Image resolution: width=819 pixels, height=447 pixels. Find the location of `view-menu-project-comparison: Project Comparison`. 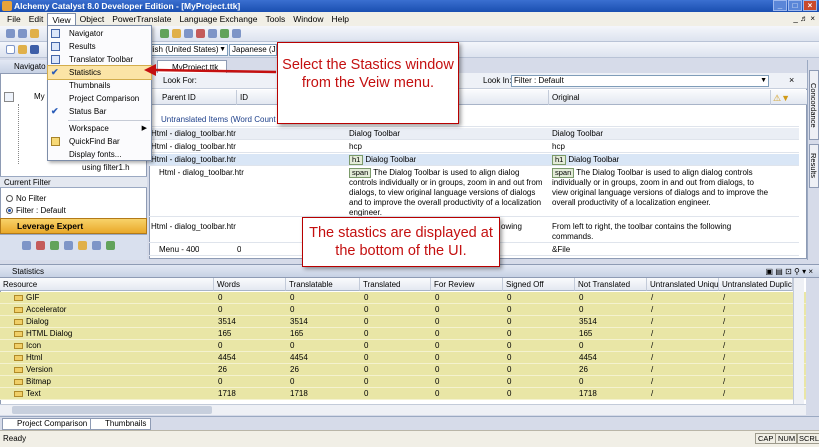

view-menu-project-comparison: Project Comparison is located at coordinates (99, 98).